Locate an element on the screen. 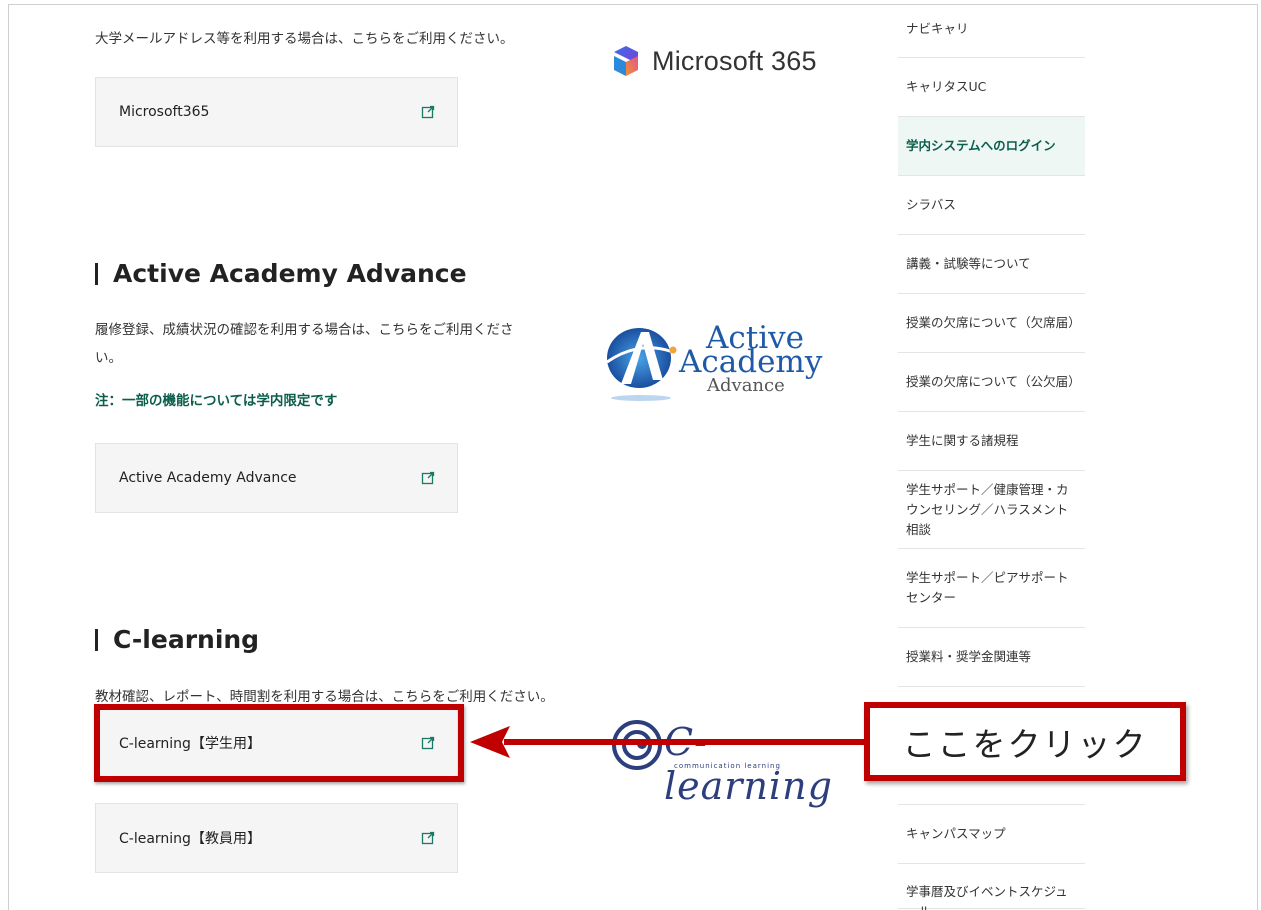 The width and height of the screenshot is (1261, 910). active-academy-description-line1: 履修登録、成績状況の確認を利用する場合は、こちらをご利用くださ is located at coordinates (304, 330).